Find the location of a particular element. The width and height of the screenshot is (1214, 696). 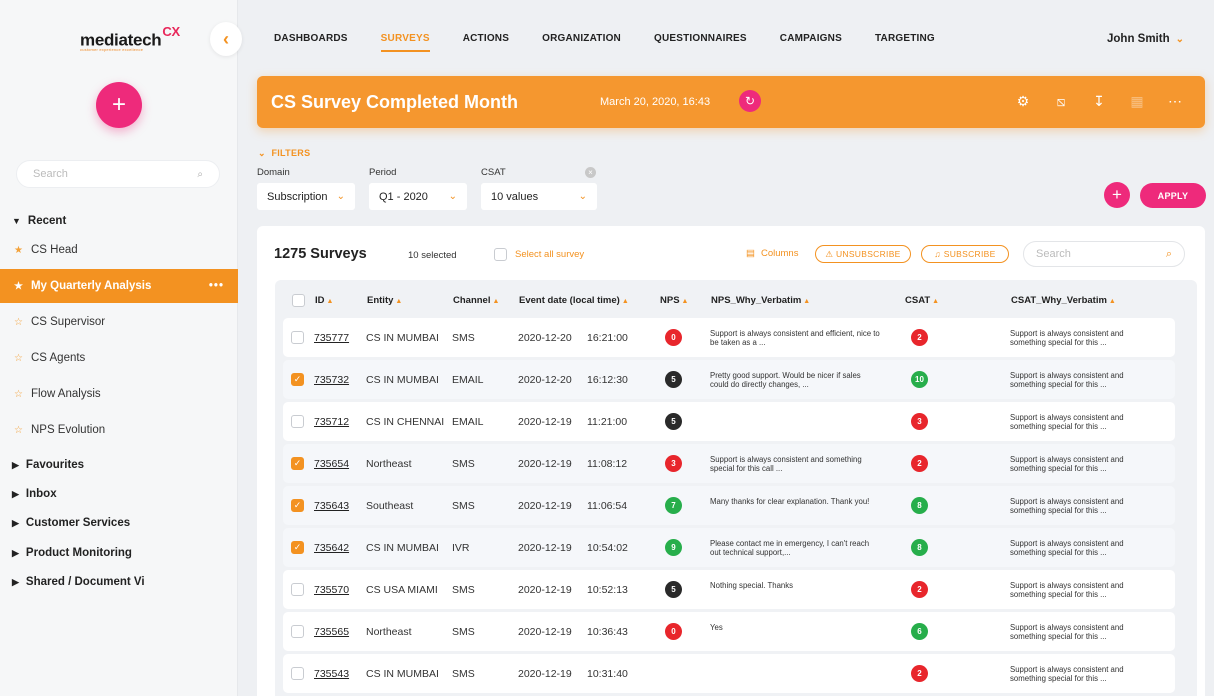

calendar-icon: ▦ is located at coordinates (1137, 101).